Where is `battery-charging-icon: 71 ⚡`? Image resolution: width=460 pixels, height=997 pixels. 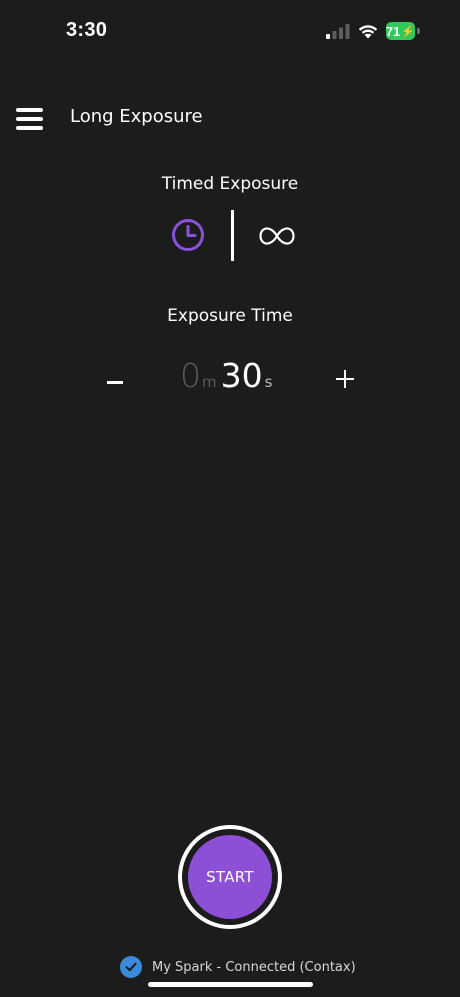
battery-charging-icon: 71 ⚡ is located at coordinates (403, 31).